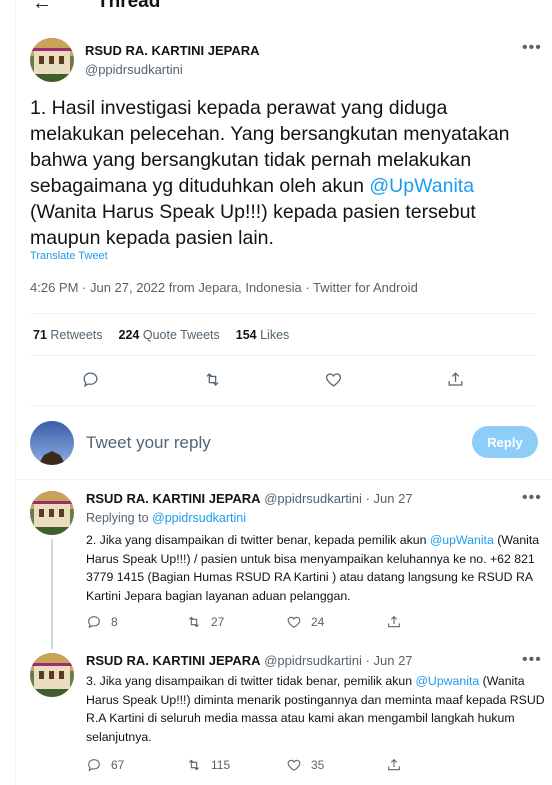  I want to click on quote-tweets-stat: 224 Quote Tweets, so click(169, 335).